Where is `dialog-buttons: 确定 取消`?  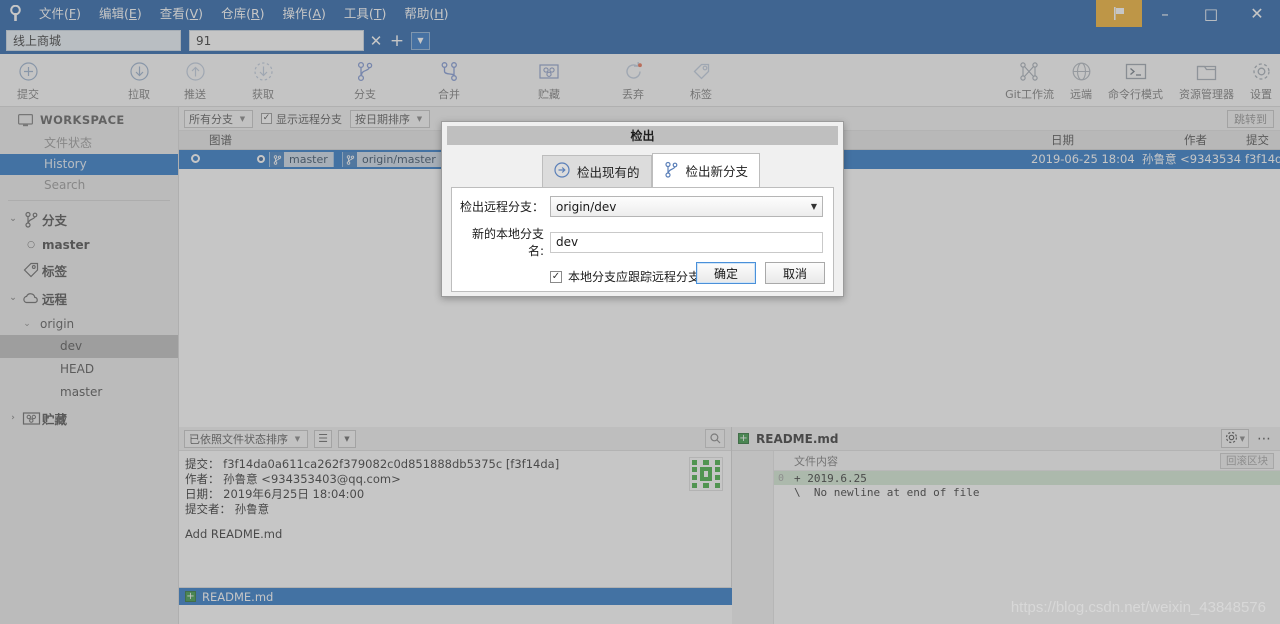 dialog-buttons: 确定 取消 is located at coordinates (760, 273).